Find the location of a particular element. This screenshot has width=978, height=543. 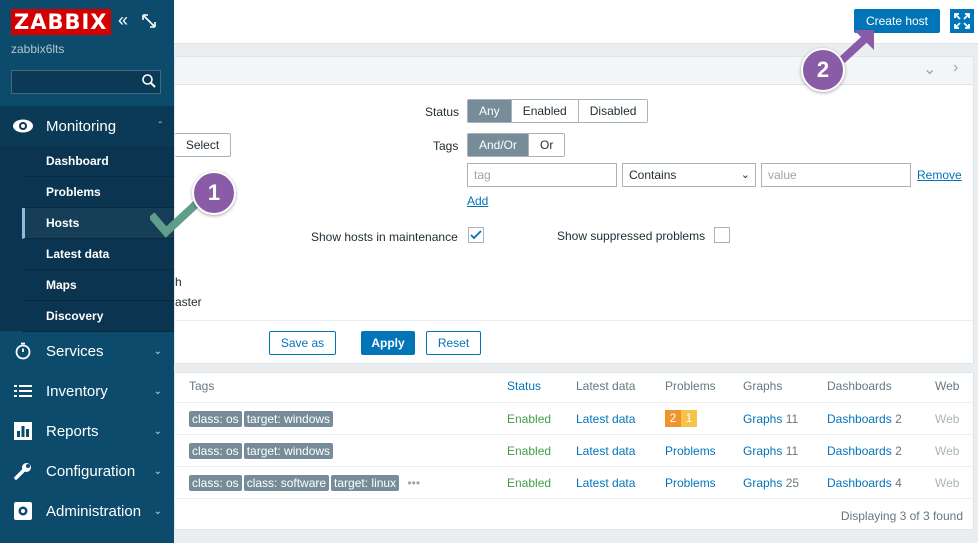

apply-button: Apply is located at coordinates (388, 343).